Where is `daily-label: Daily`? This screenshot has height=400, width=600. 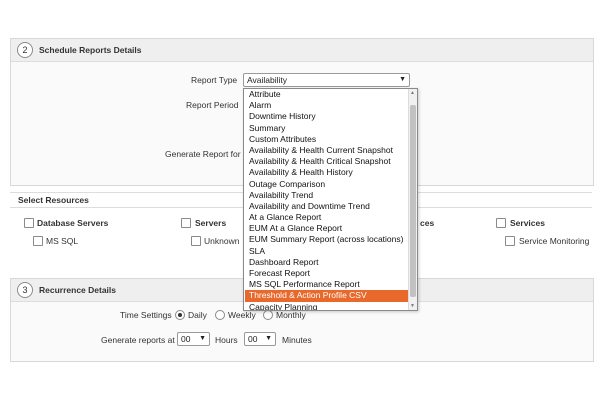
daily-label: Daily is located at coordinates (197, 315).